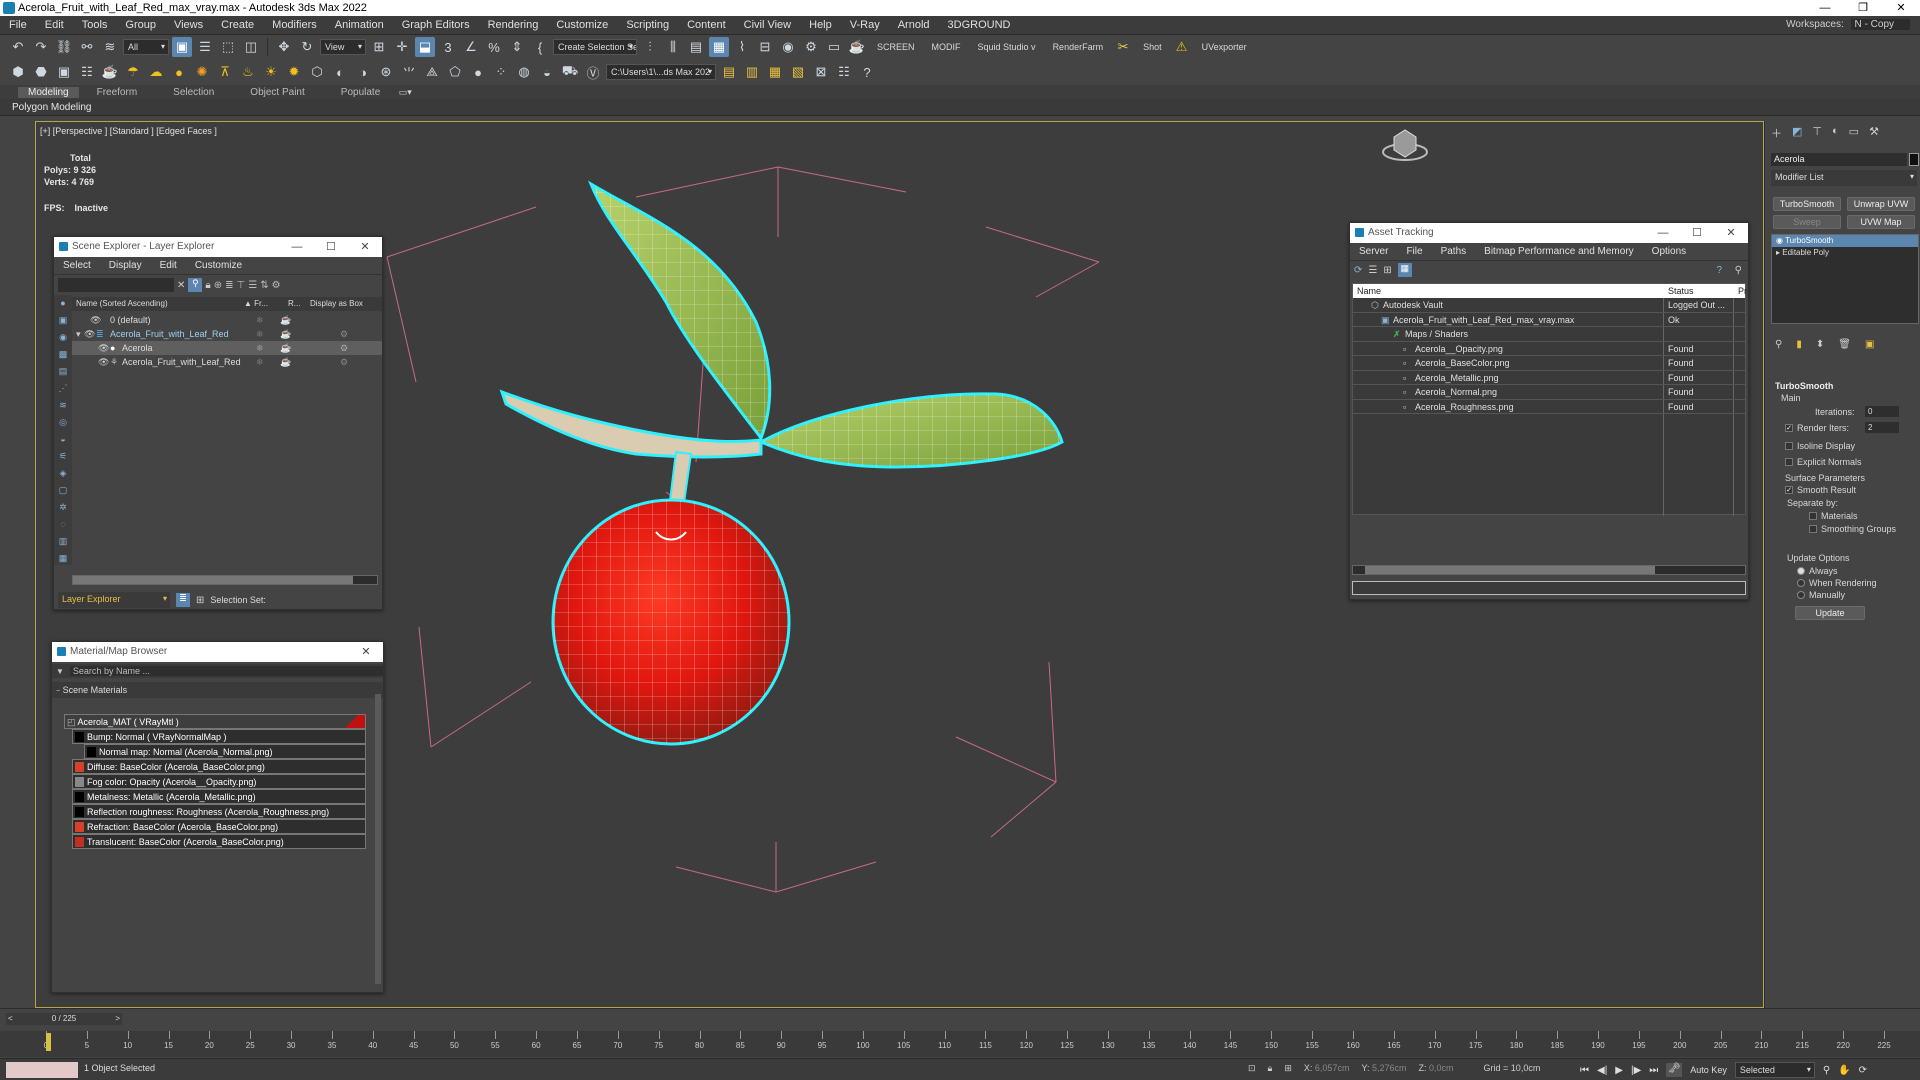  Describe the element at coordinates (1369, 291) in the screenshot. I see `col-name: Name` at that location.